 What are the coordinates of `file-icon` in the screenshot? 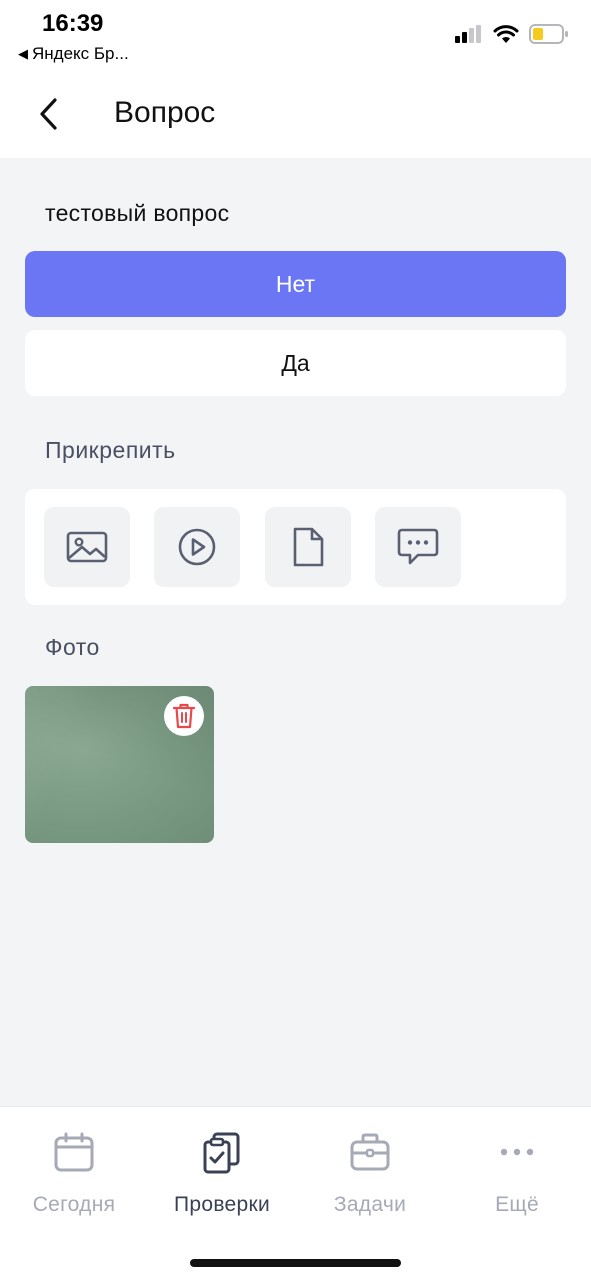 It's located at (308, 547).